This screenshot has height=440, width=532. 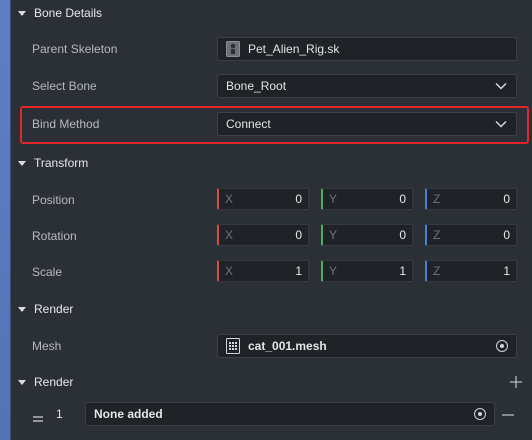 I want to click on position-x-value: 0, so click(x=298, y=199).